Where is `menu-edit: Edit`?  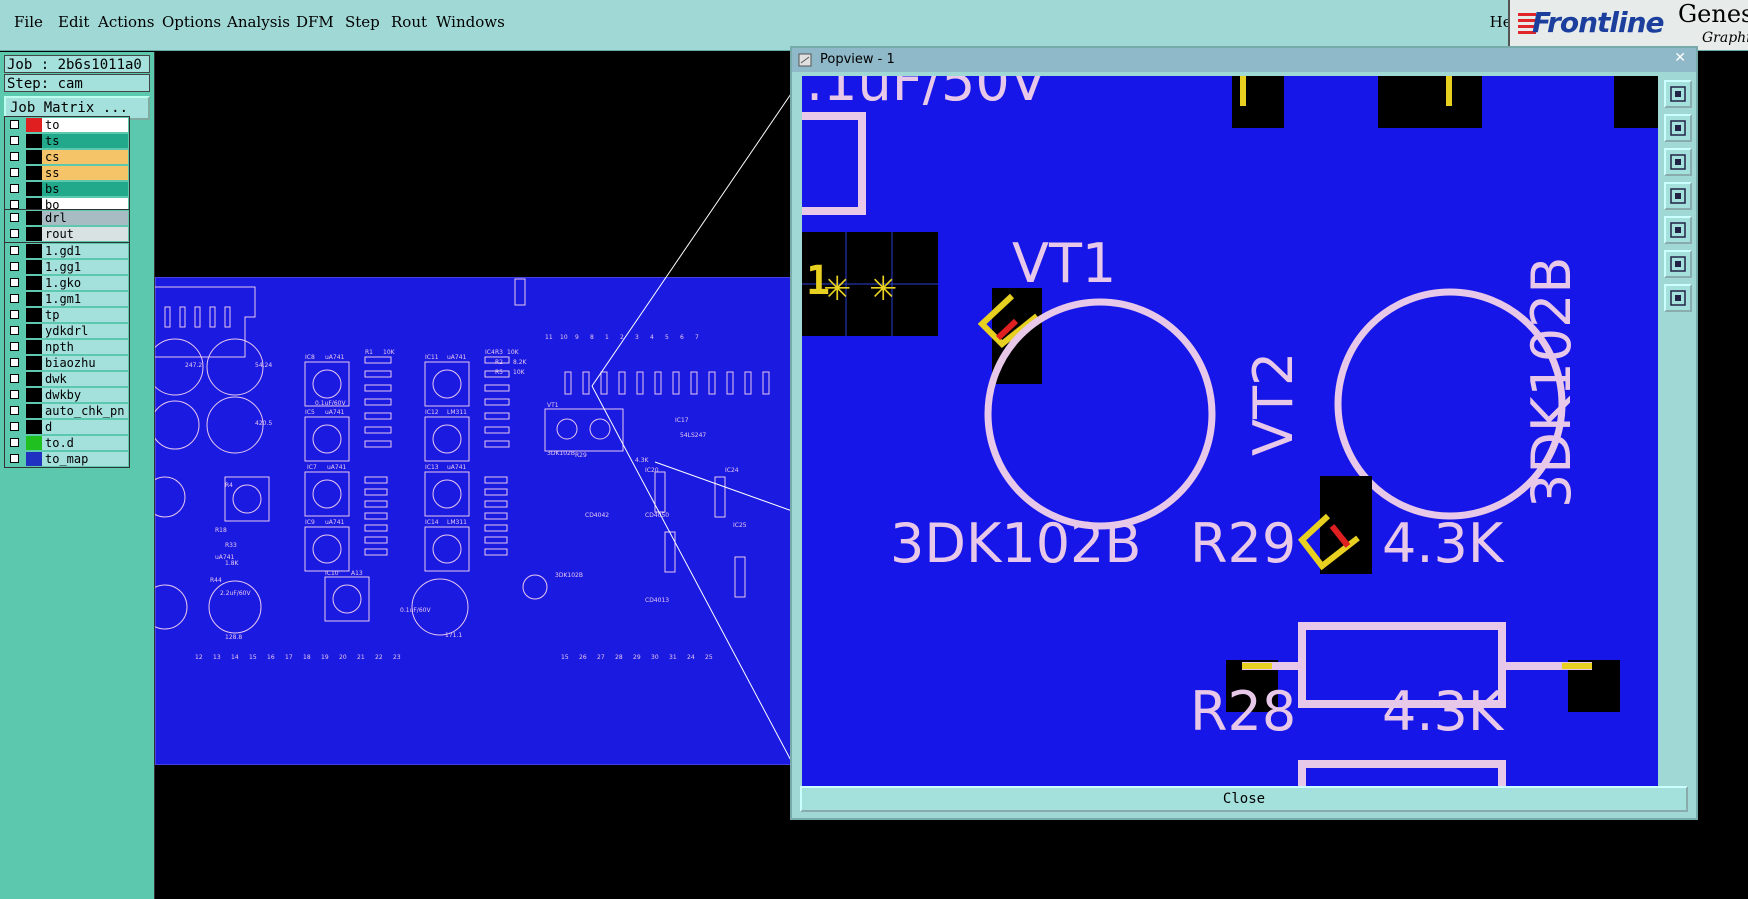 menu-edit: Edit is located at coordinates (73, 22).